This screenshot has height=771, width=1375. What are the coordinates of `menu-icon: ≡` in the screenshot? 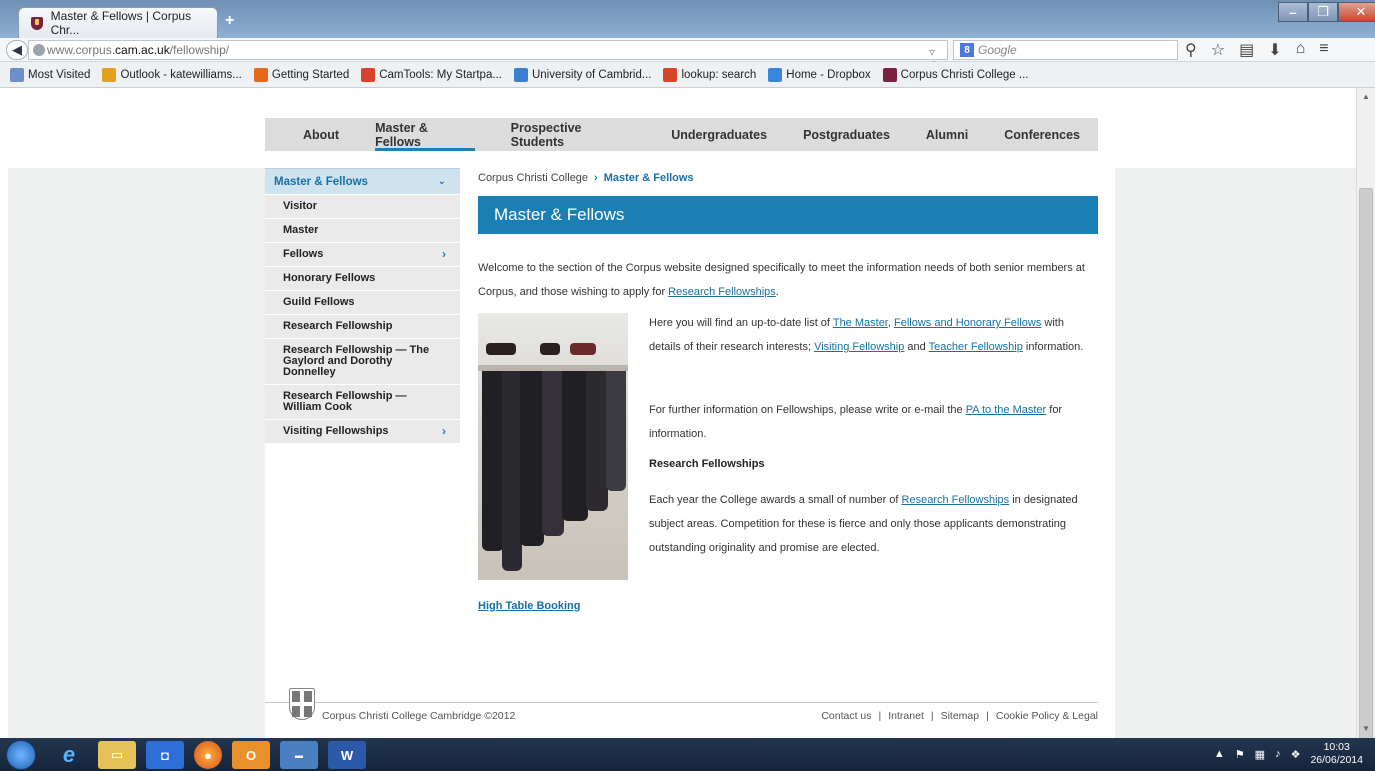 It's located at (1323, 50).